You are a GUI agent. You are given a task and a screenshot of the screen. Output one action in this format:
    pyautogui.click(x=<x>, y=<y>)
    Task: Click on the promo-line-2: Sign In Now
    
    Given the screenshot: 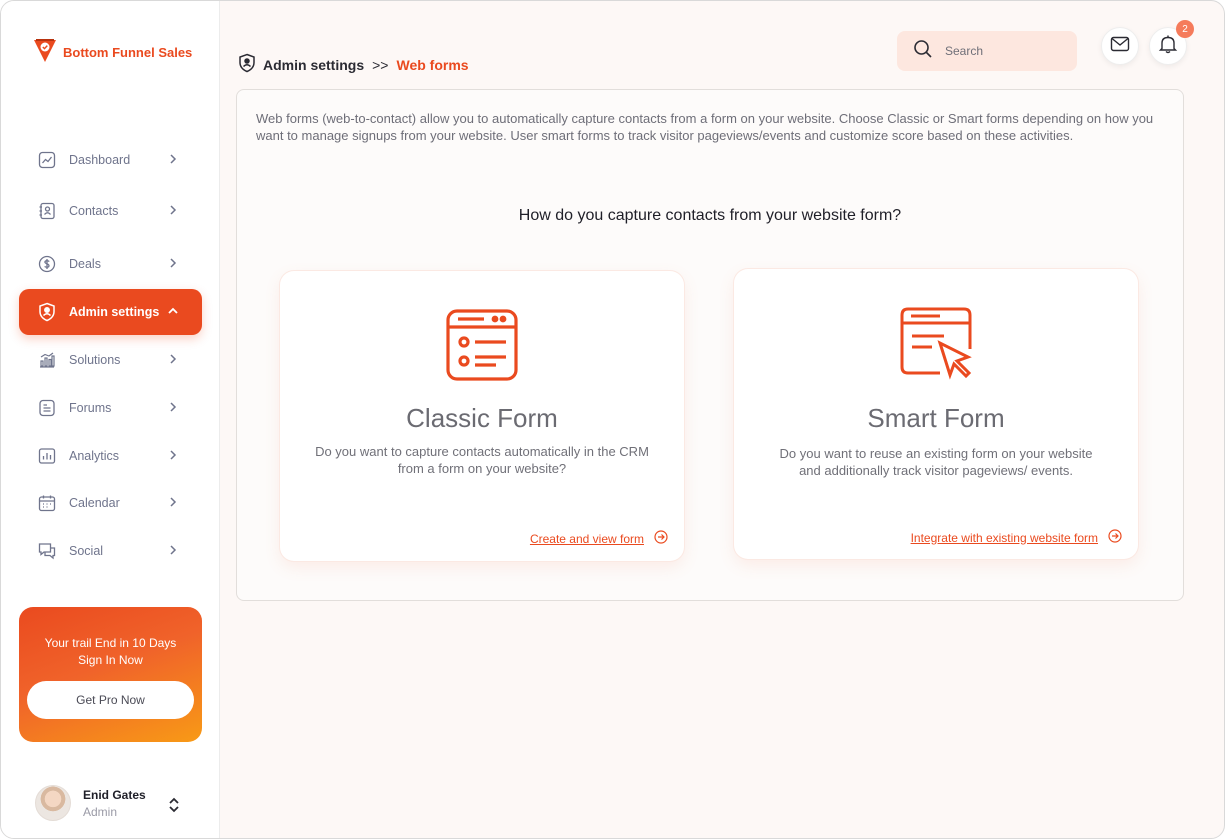 What is the action you would take?
    pyautogui.click(x=110, y=660)
    